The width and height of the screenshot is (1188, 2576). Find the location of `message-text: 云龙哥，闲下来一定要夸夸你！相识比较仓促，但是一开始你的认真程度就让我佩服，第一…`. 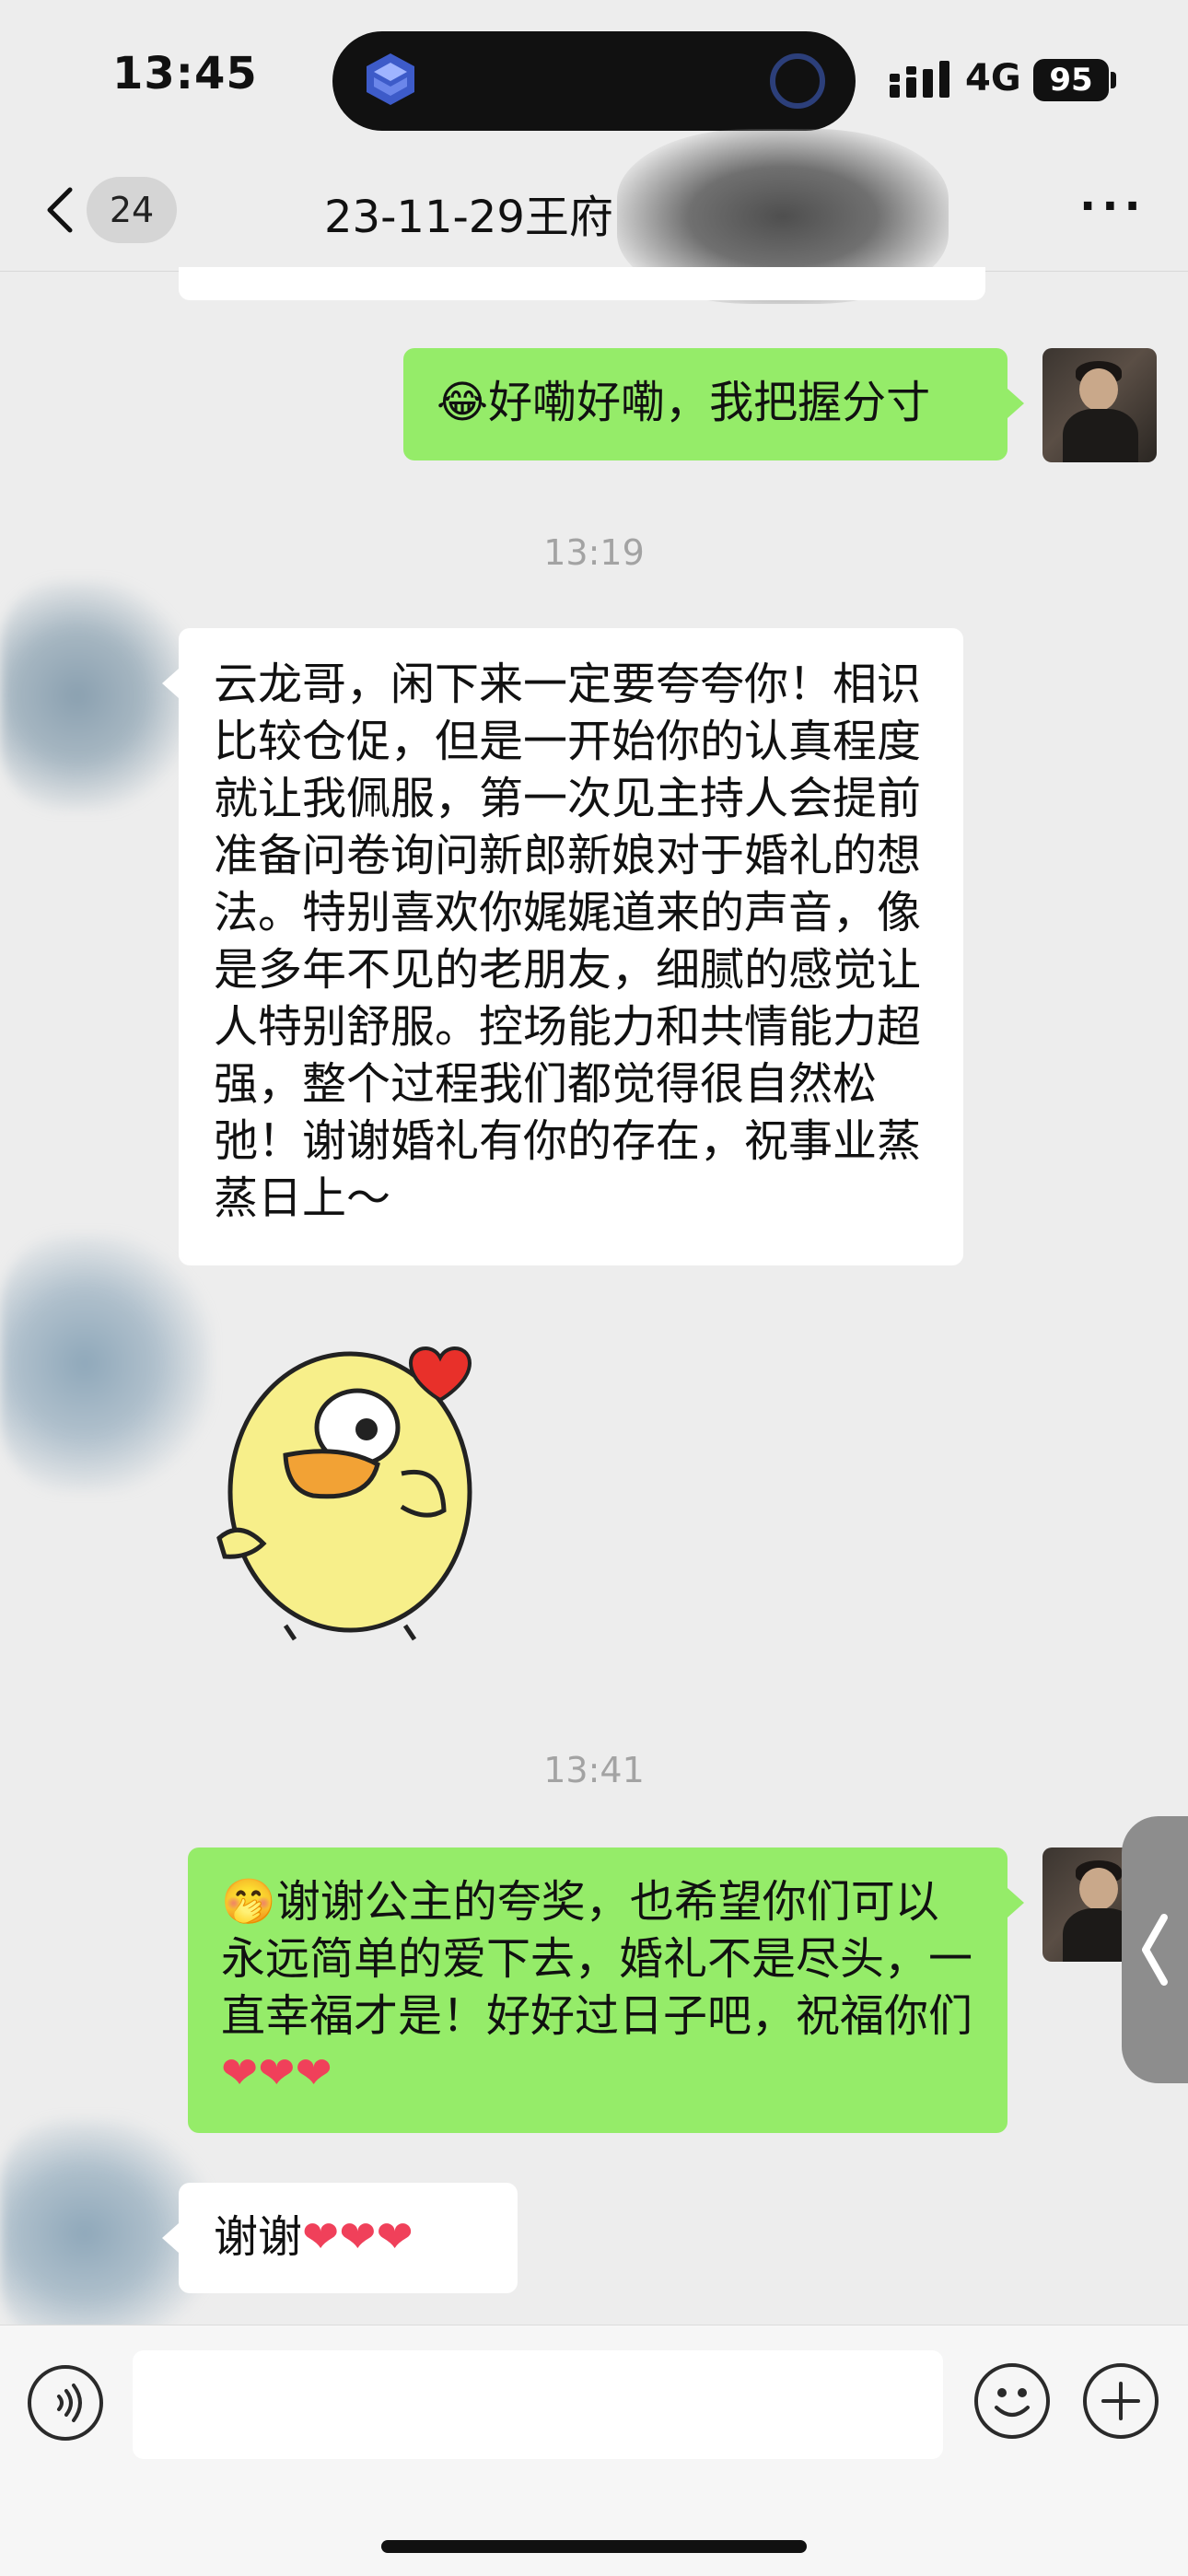

message-text: 云龙哥，闲下来一定要夸夸你！相识比较仓促，但是一开始你的认真程度就让我佩服，第一… is located at coordinates (568, 941).